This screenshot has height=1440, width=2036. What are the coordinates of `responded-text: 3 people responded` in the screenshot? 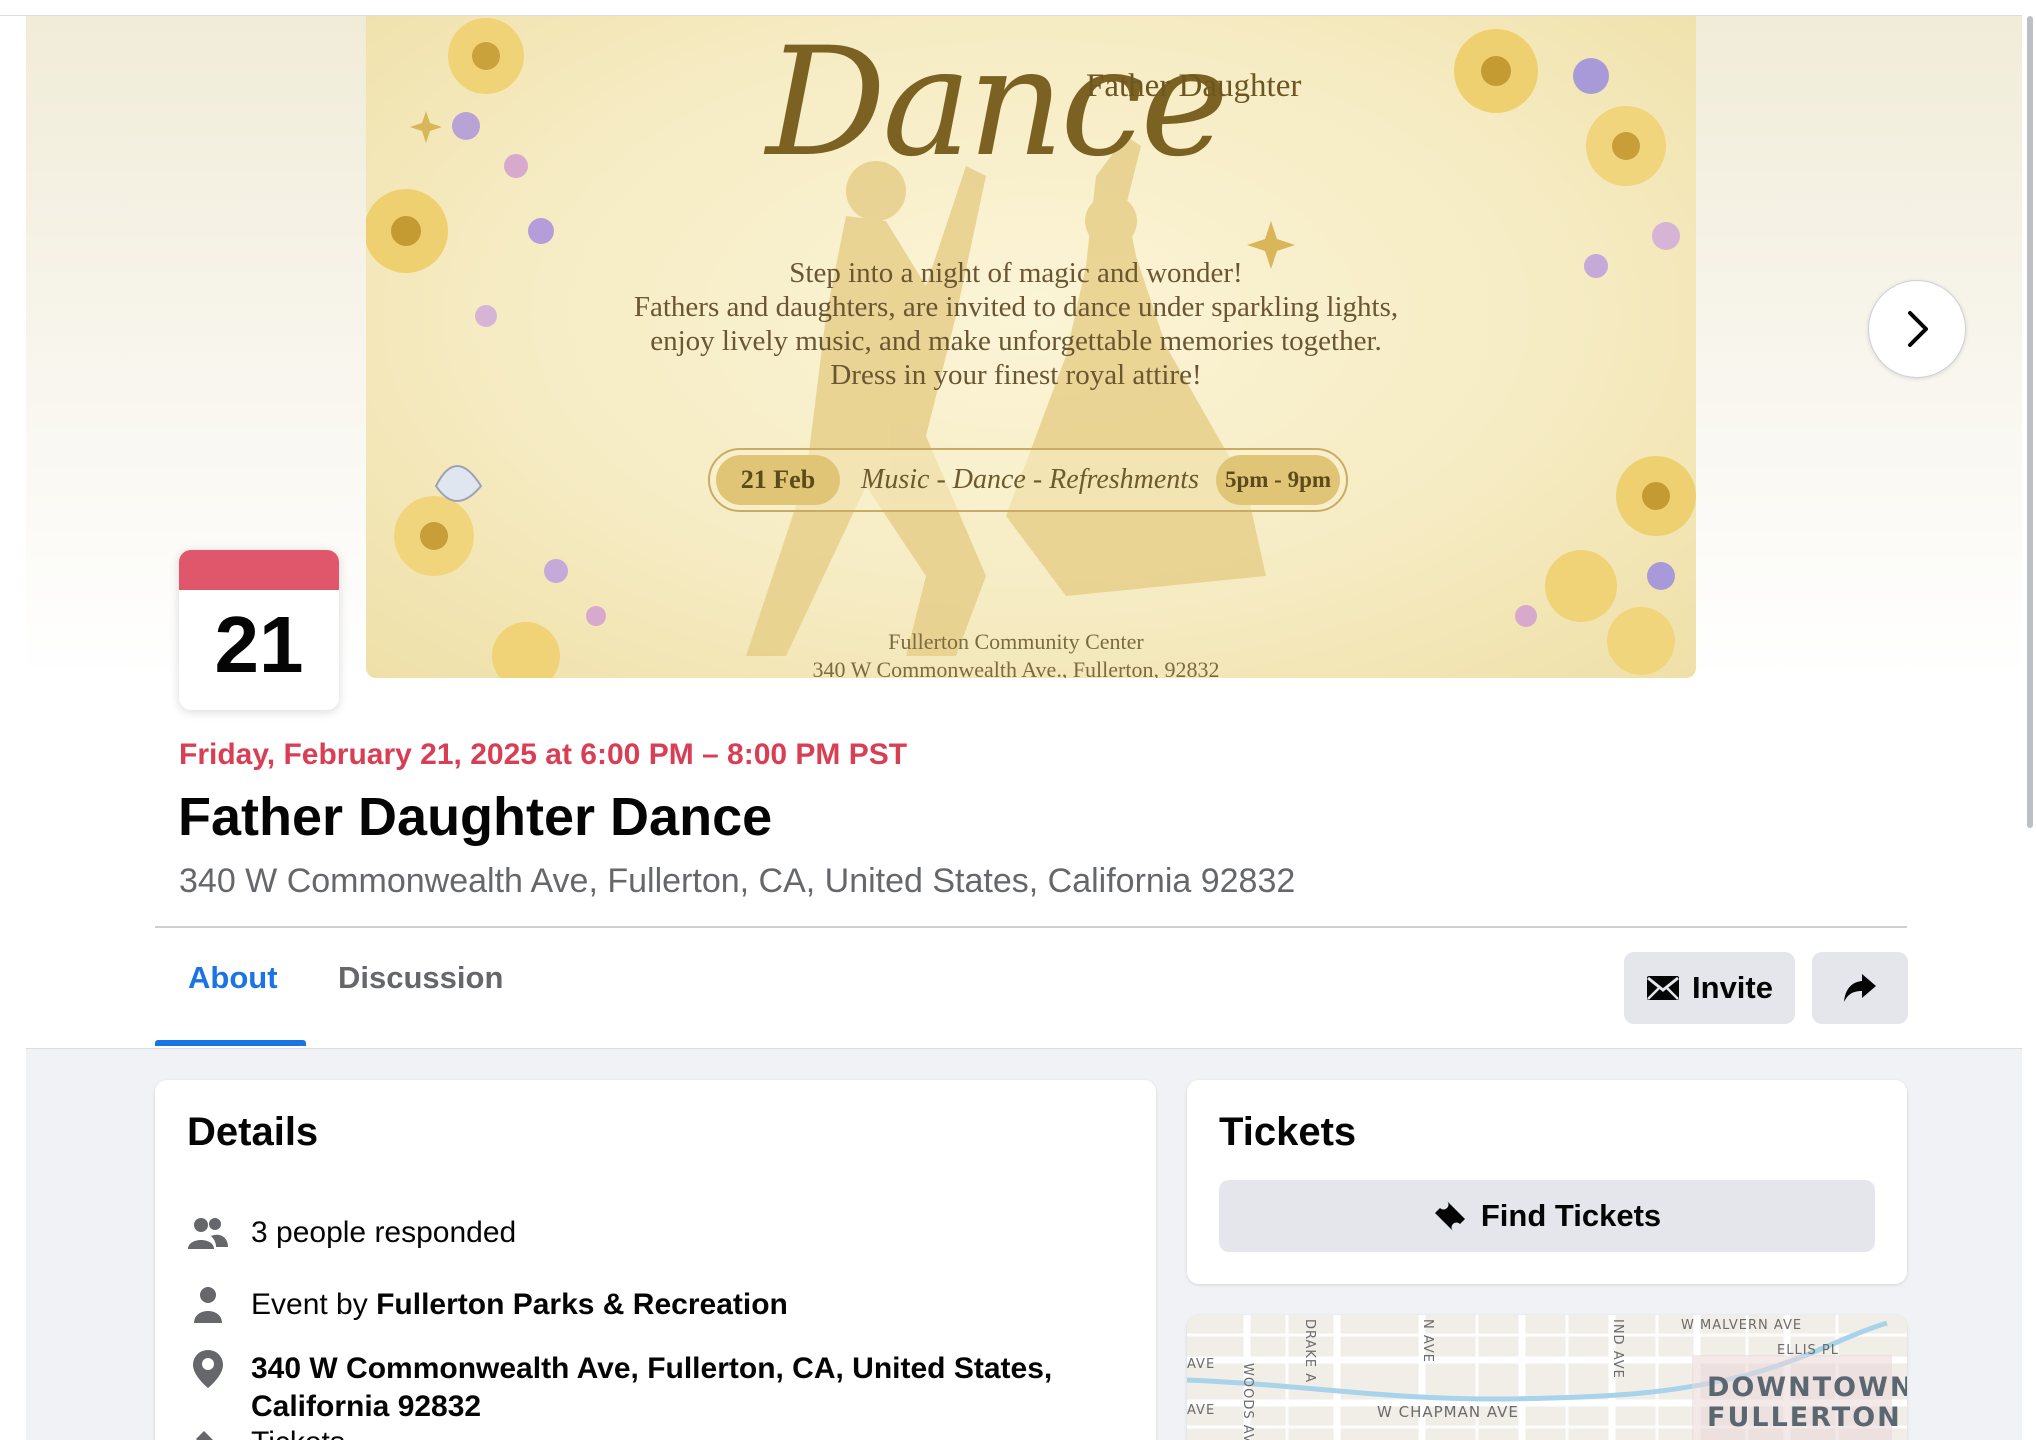 It's located at (384, 1232).